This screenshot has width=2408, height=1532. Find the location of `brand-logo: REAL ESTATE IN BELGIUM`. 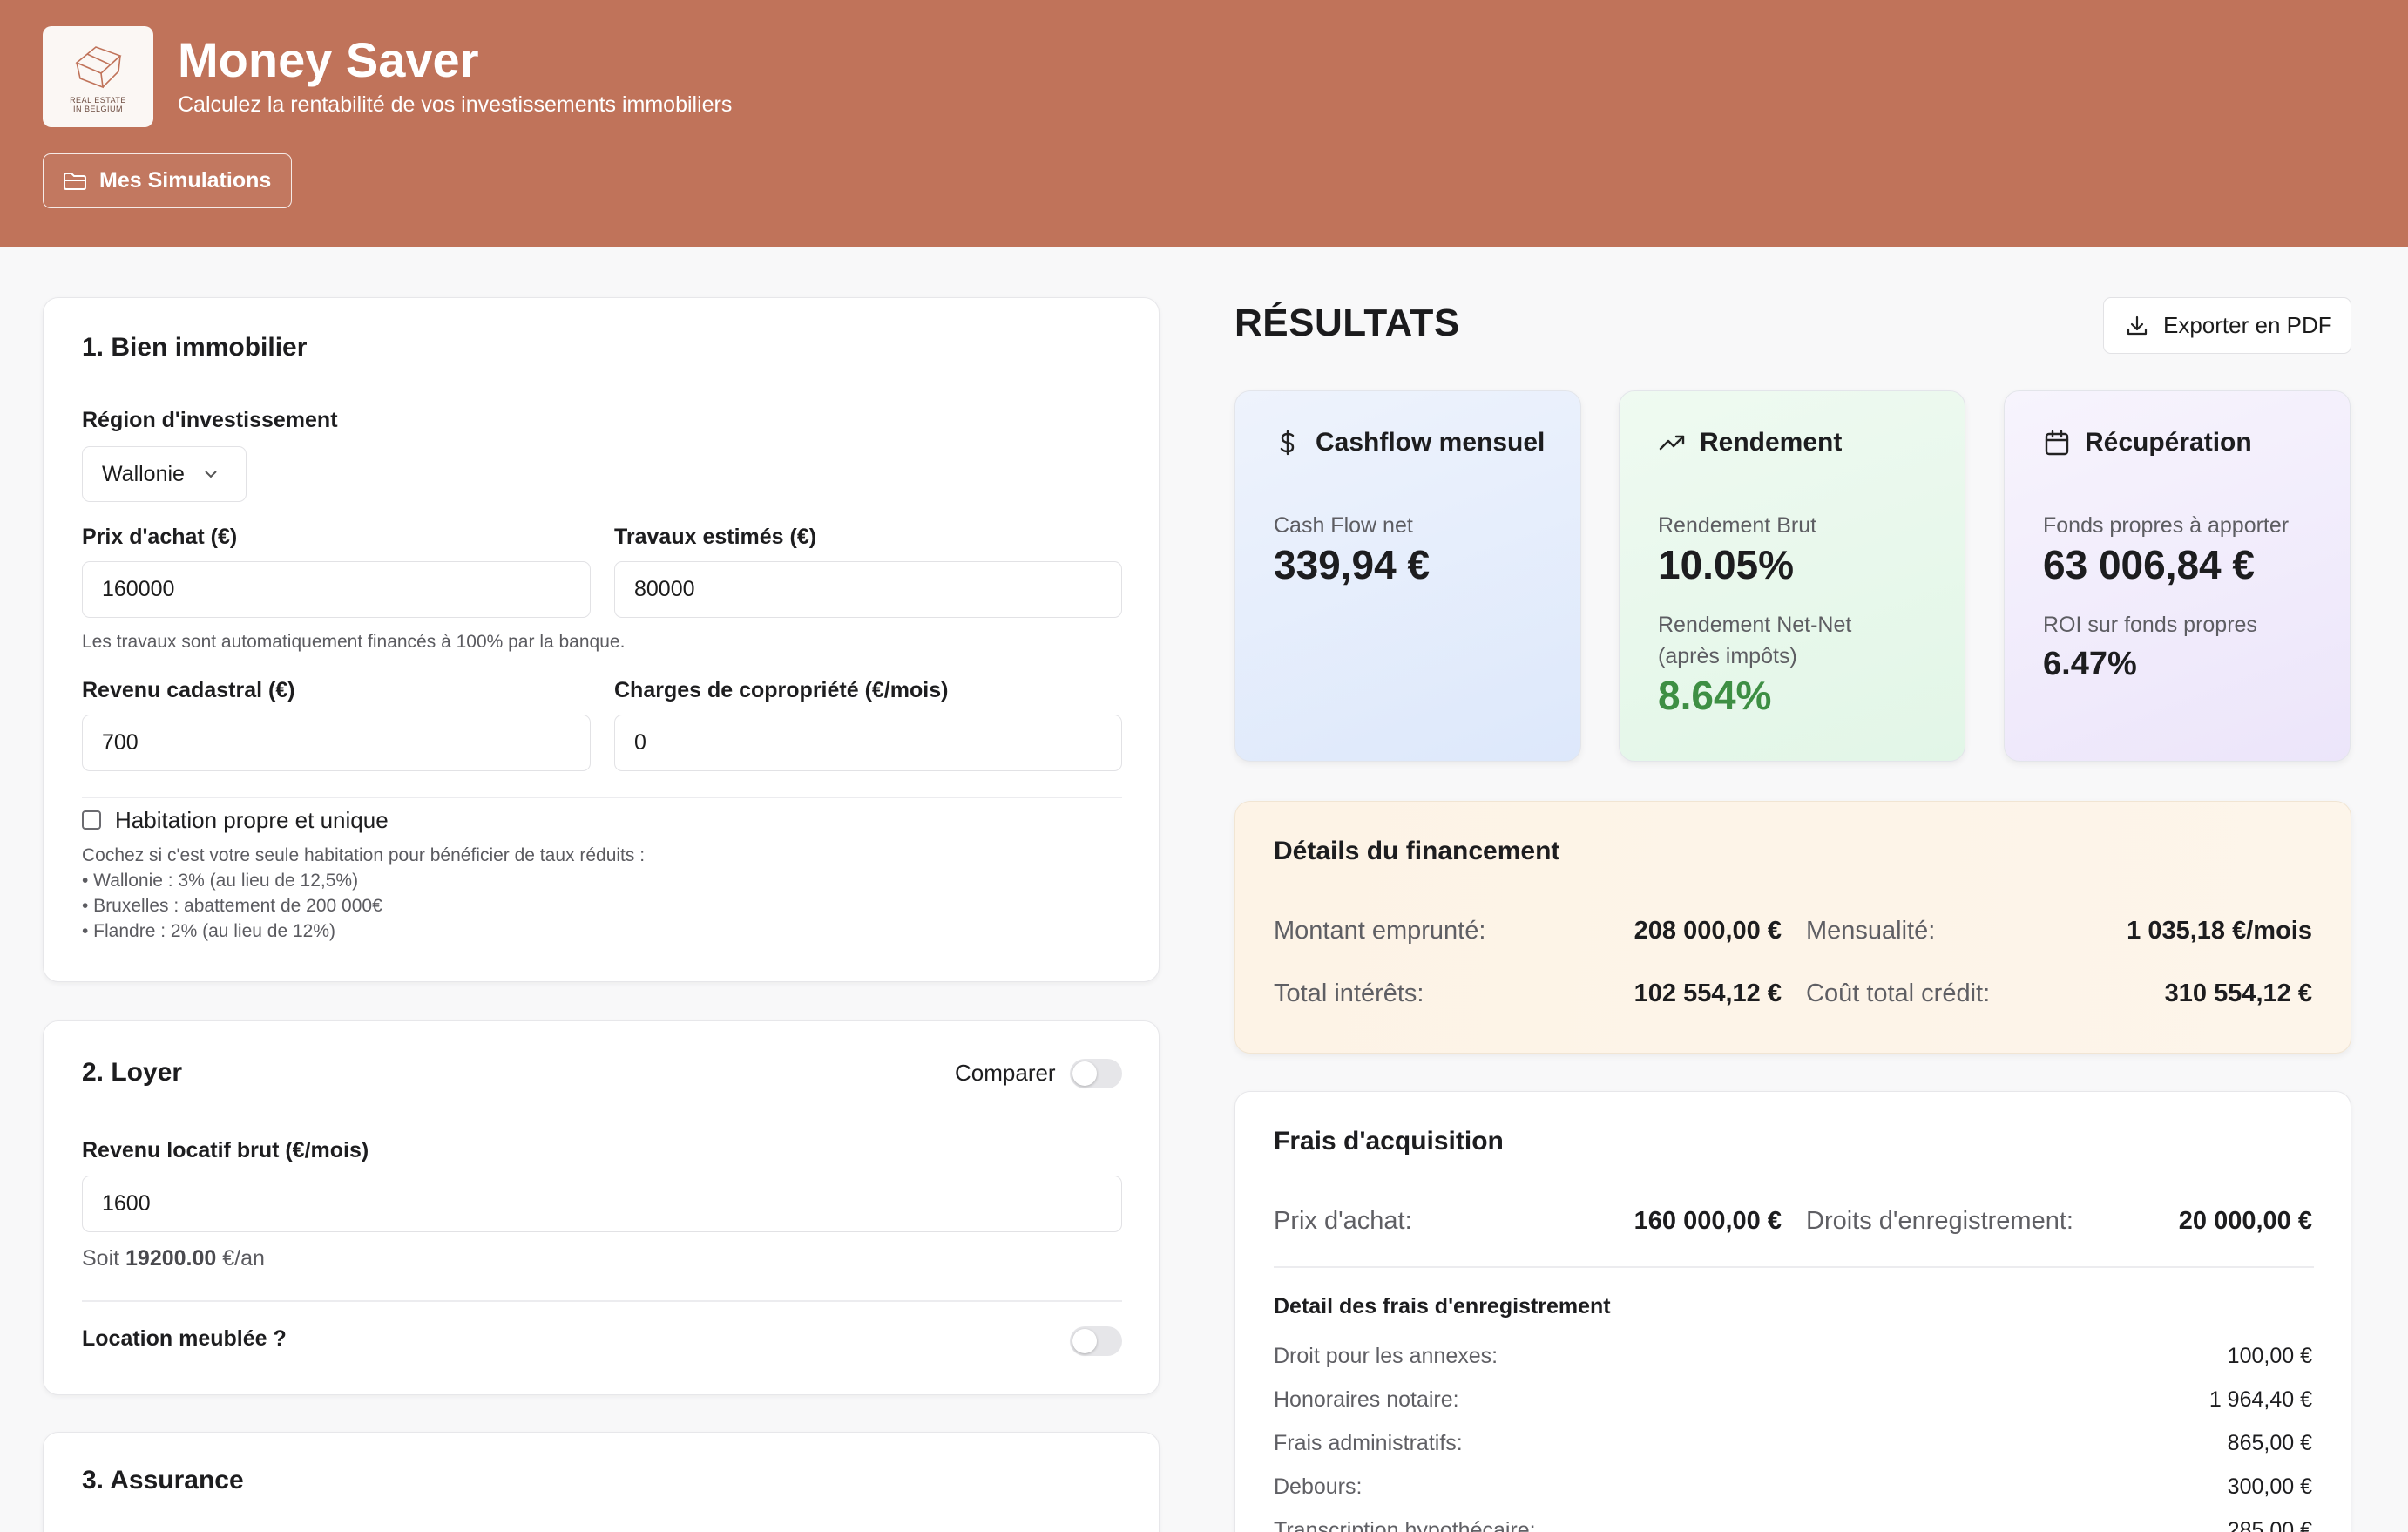

brand-logo: REAL ESTATE IN BELGIUM is located at coordinates (98, 76).